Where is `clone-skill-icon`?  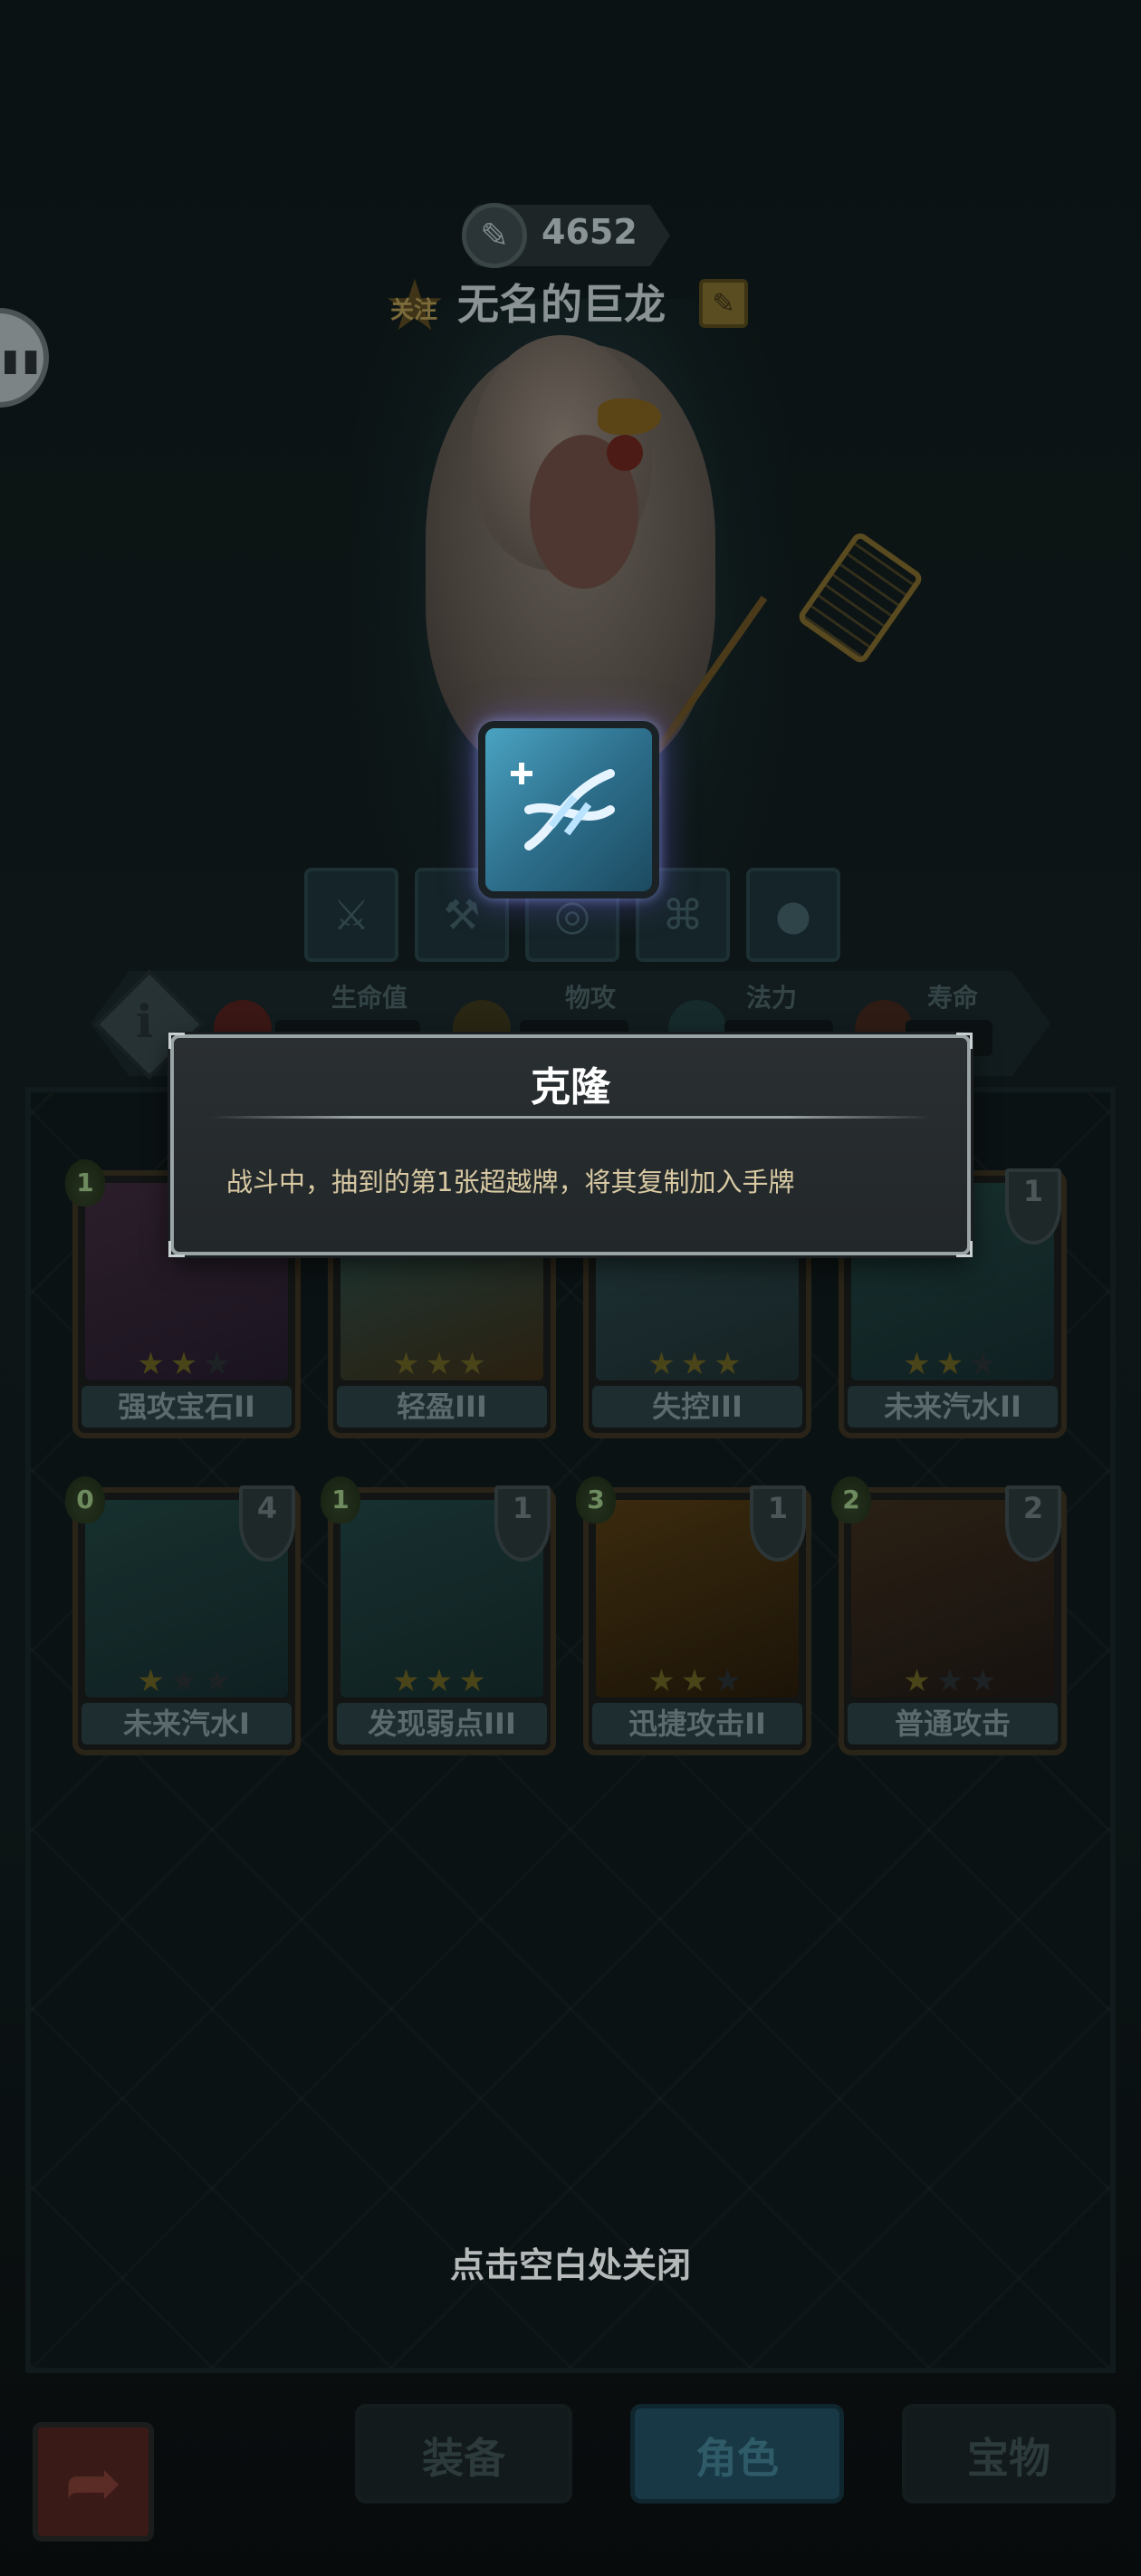
clone-skill-icon is located at coordinates (568, 810).